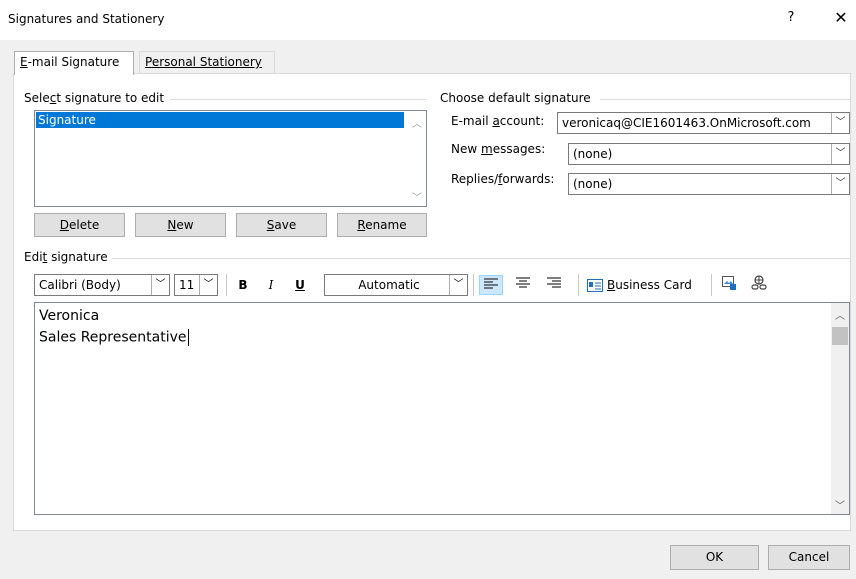 This screenshot has width=856, height=579. What do you see at coordinates (298, 99) in the screenshot?
I see `group-line-select` at bounding box center [298, 99].